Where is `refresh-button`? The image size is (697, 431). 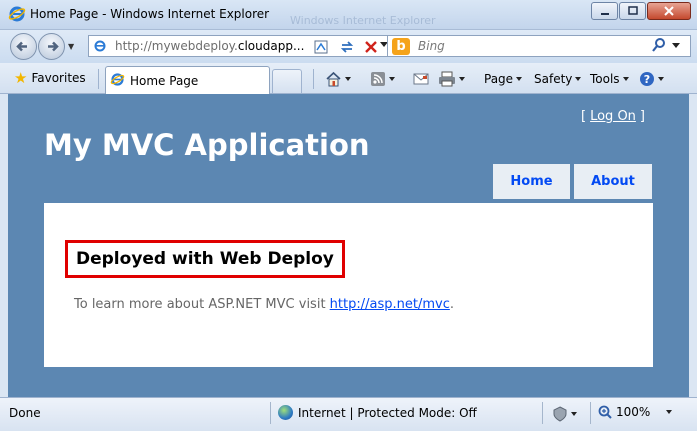 refresh-button is located at coordinates (347, 47).